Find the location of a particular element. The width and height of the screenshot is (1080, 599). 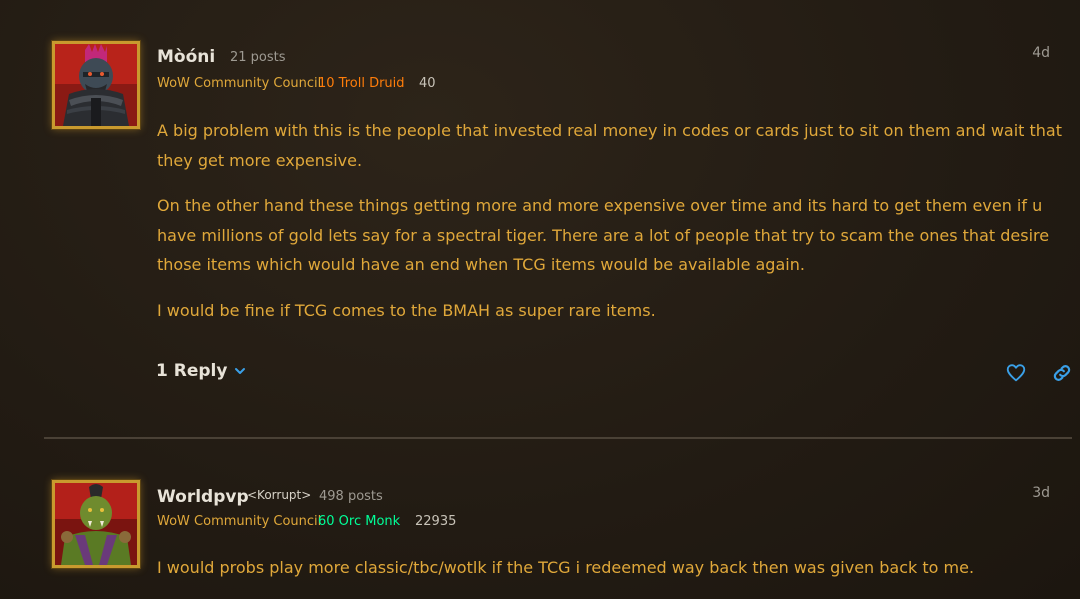

replies-toggle-button: 1 Reply is located at coordinates (201, 371).